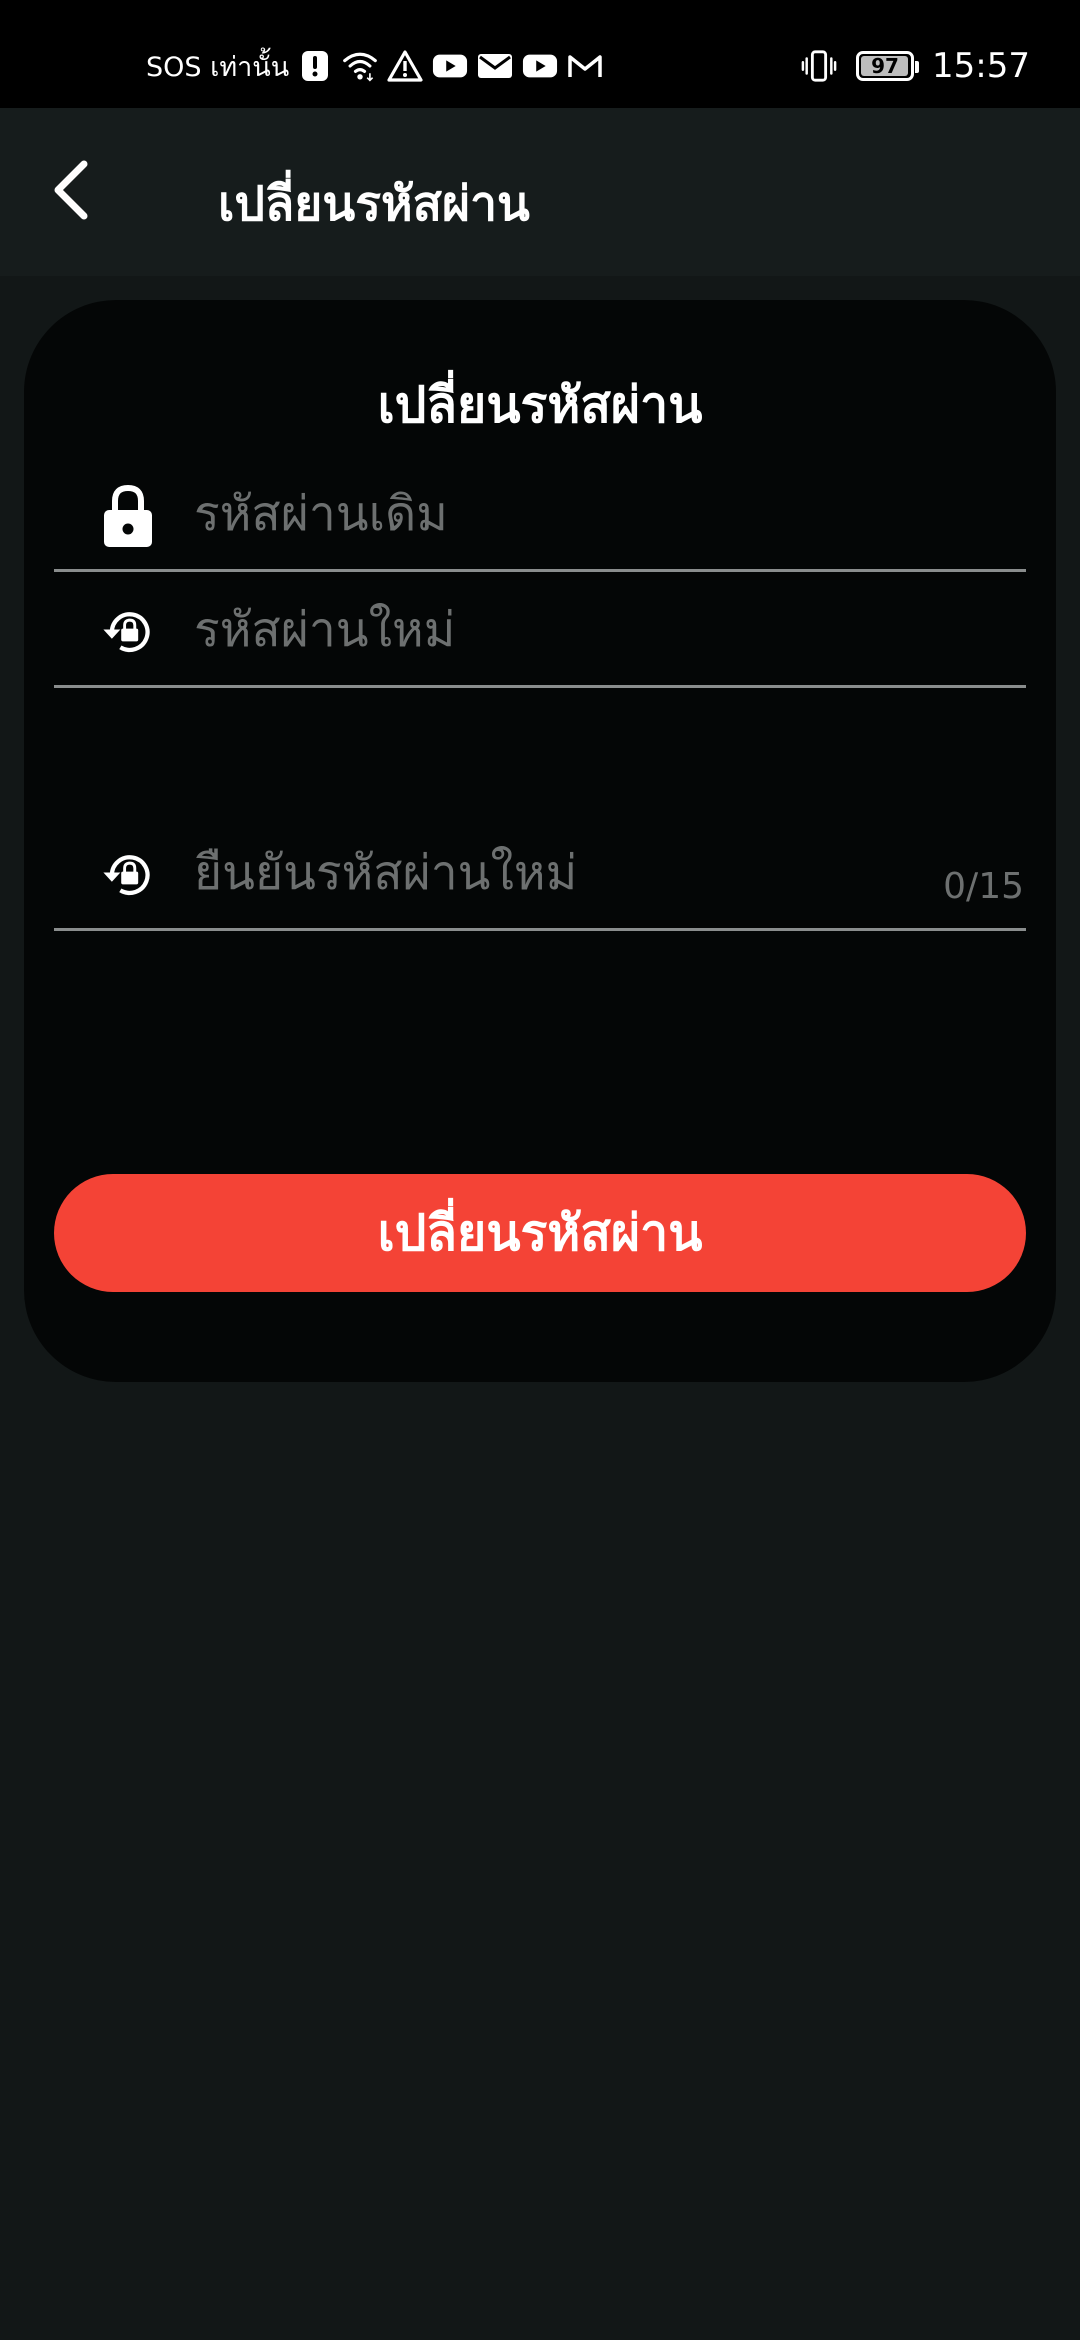 The image size is (1080, 2340). Describe the element at coordinates (540, 192) in the screenshot. I see `app-header: เปลี่ยนรหัสผ่าน` at that location.